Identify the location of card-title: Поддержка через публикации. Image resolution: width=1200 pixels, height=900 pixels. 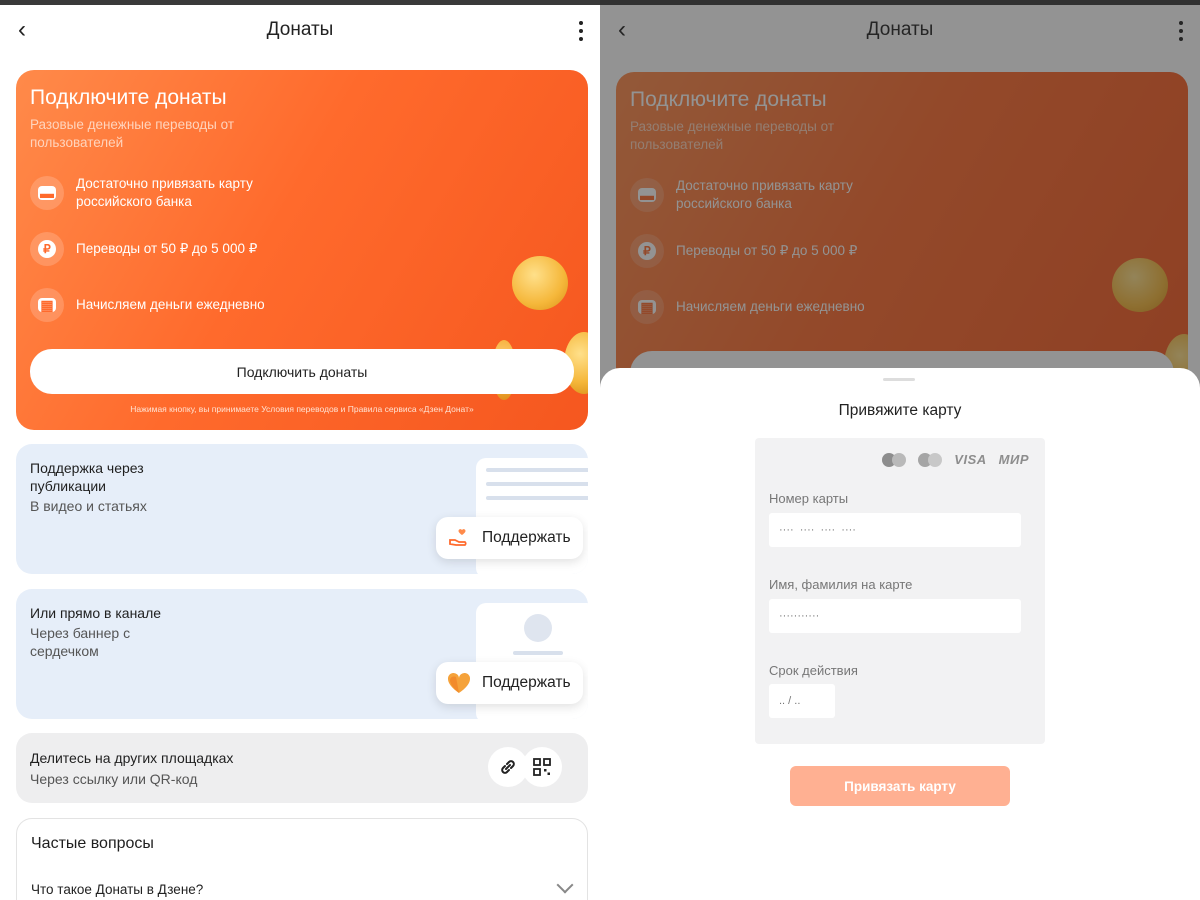
(87, 477).